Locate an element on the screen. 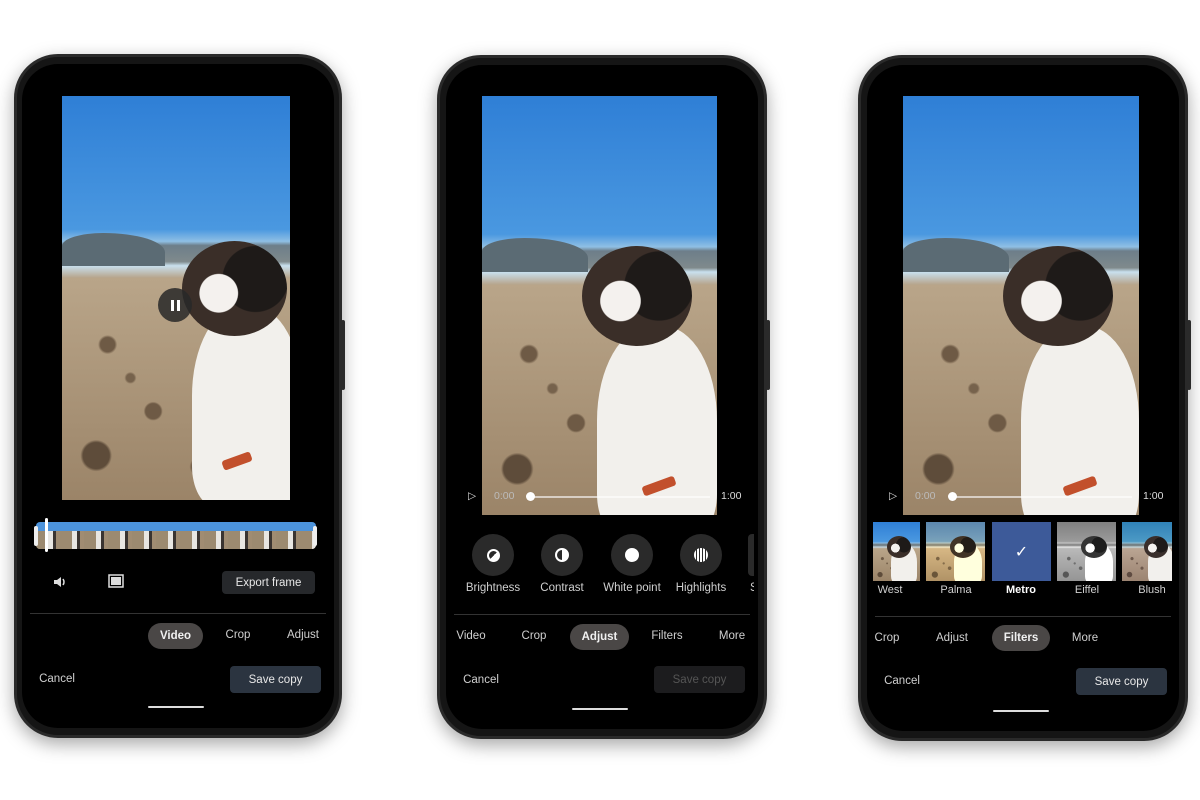  filter-label-metro: Metro is located at coordinates (1021, 590).